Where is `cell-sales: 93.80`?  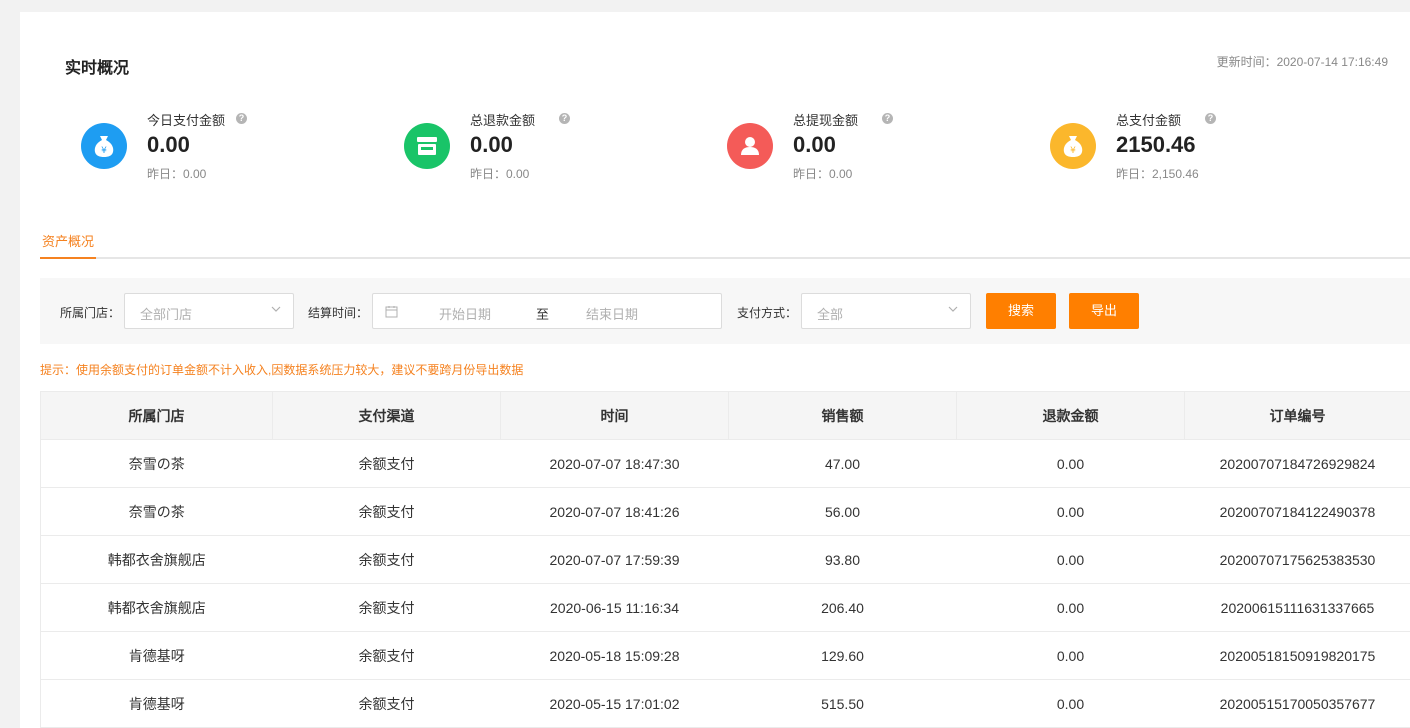
cell-sales: 93.80 is located at coordinates (842, 559).